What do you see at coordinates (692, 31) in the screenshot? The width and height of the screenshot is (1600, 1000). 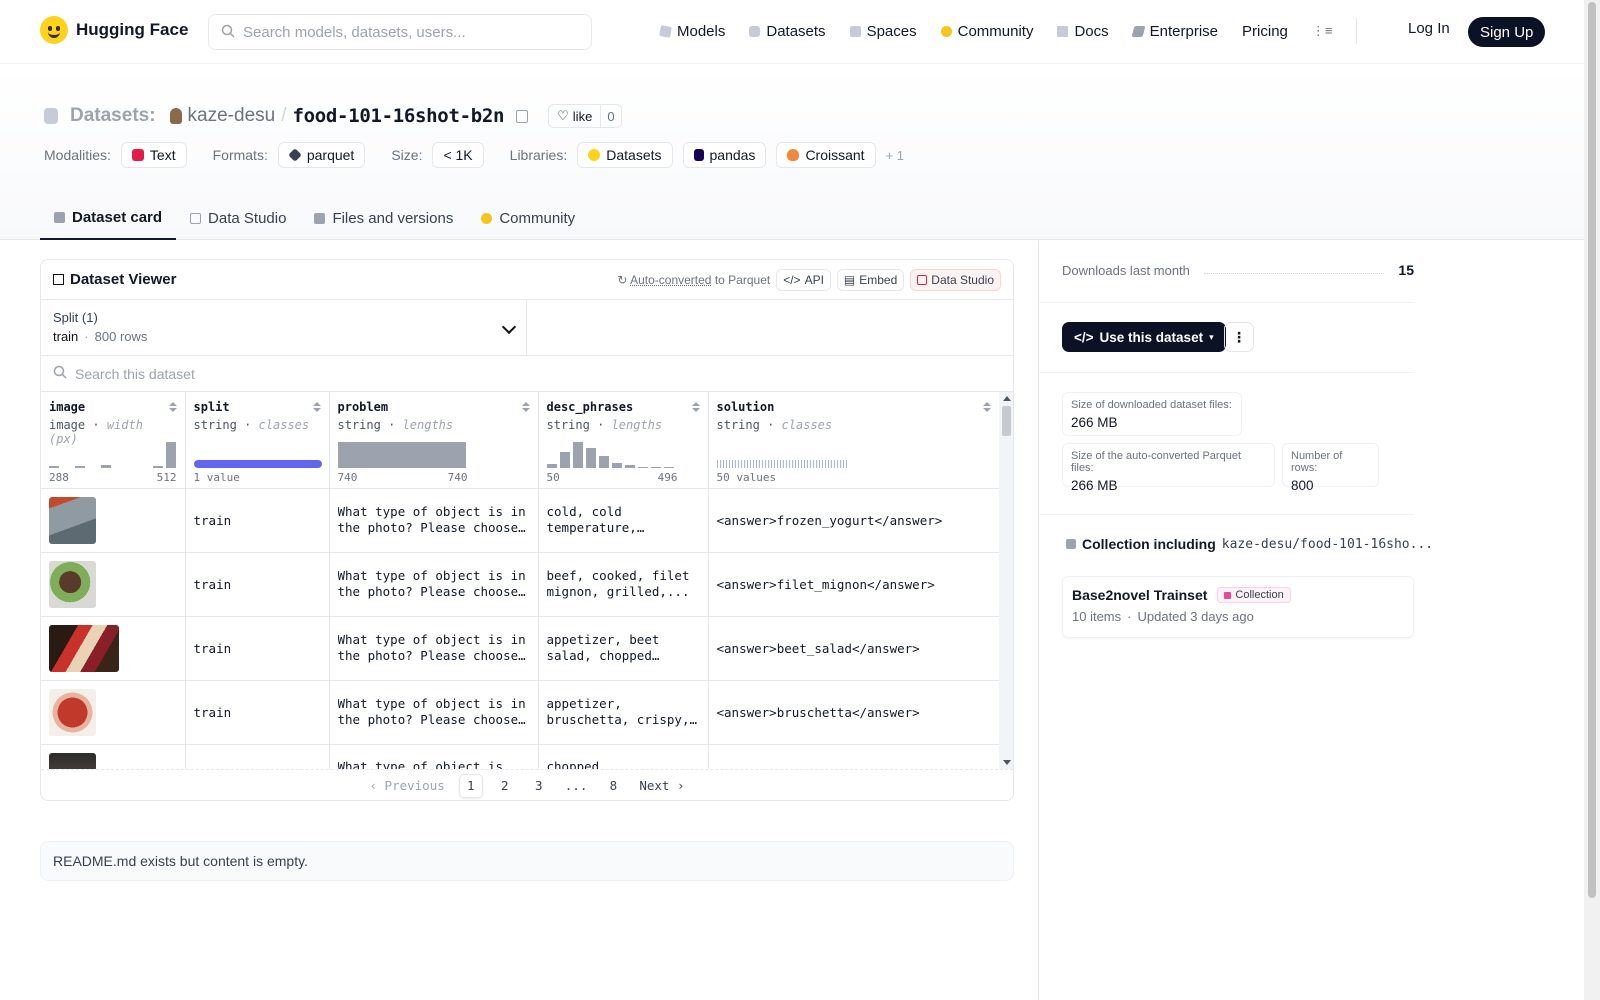 I see `nav-models: Models` at bounding box center [692, 31].